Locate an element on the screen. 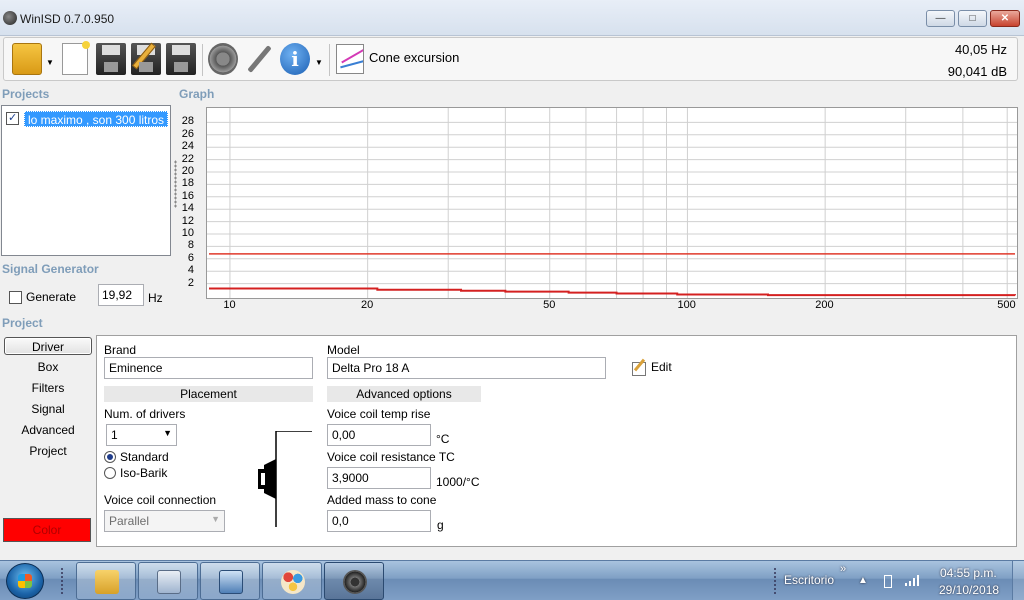 The height and width of the screenshot is (600, 1024). taskbar-explorer-button is located at coordinates (106, 581).